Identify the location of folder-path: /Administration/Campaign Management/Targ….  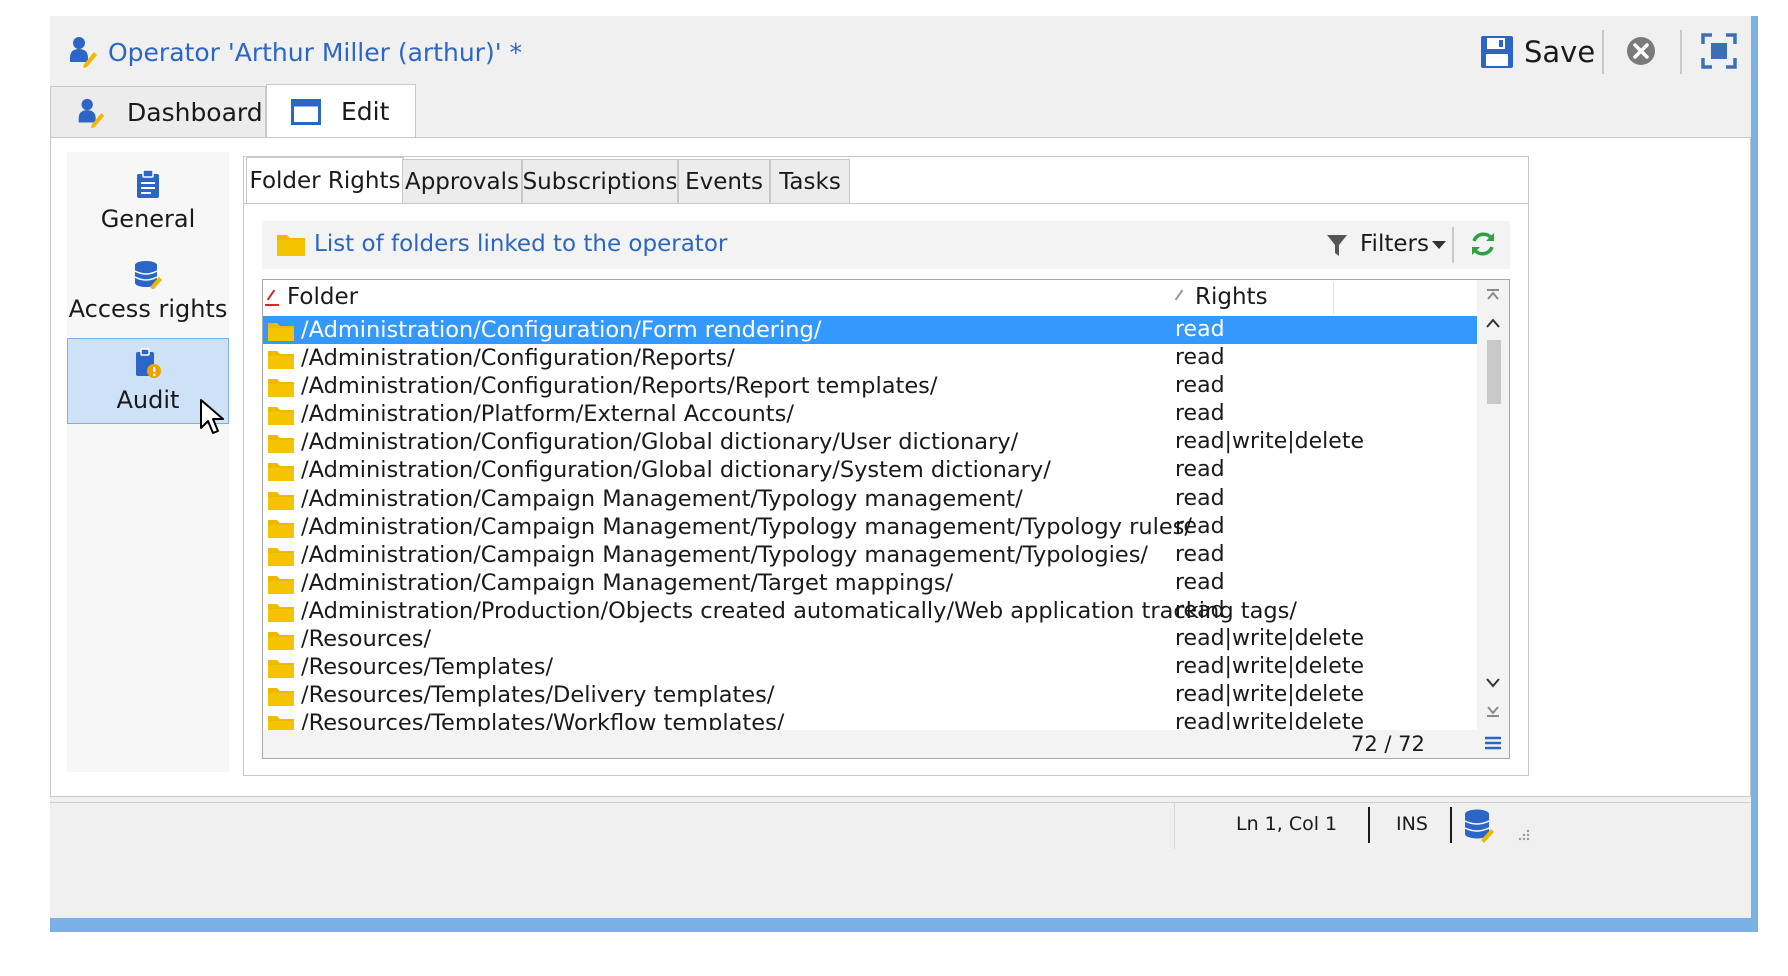
(627, 582).